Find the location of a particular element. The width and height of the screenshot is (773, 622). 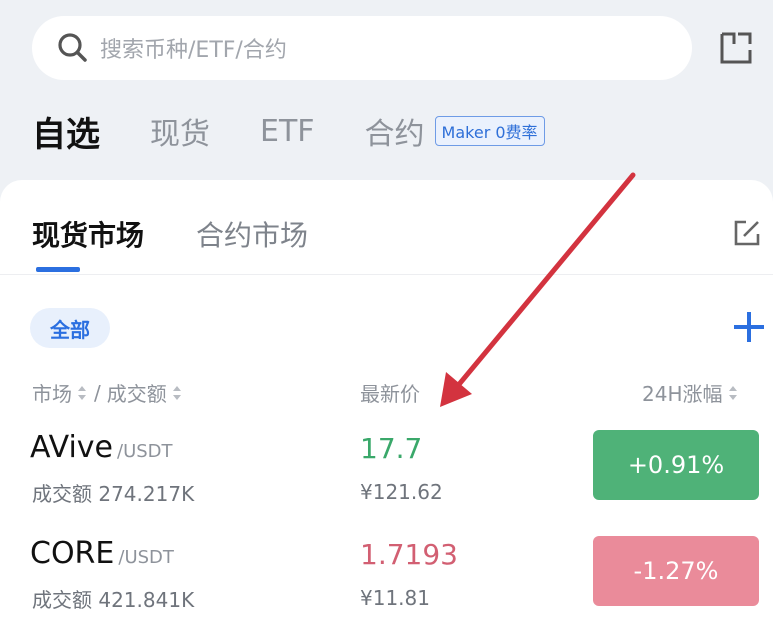

volume-value: 274.217K is located at coordinates (146, 494).